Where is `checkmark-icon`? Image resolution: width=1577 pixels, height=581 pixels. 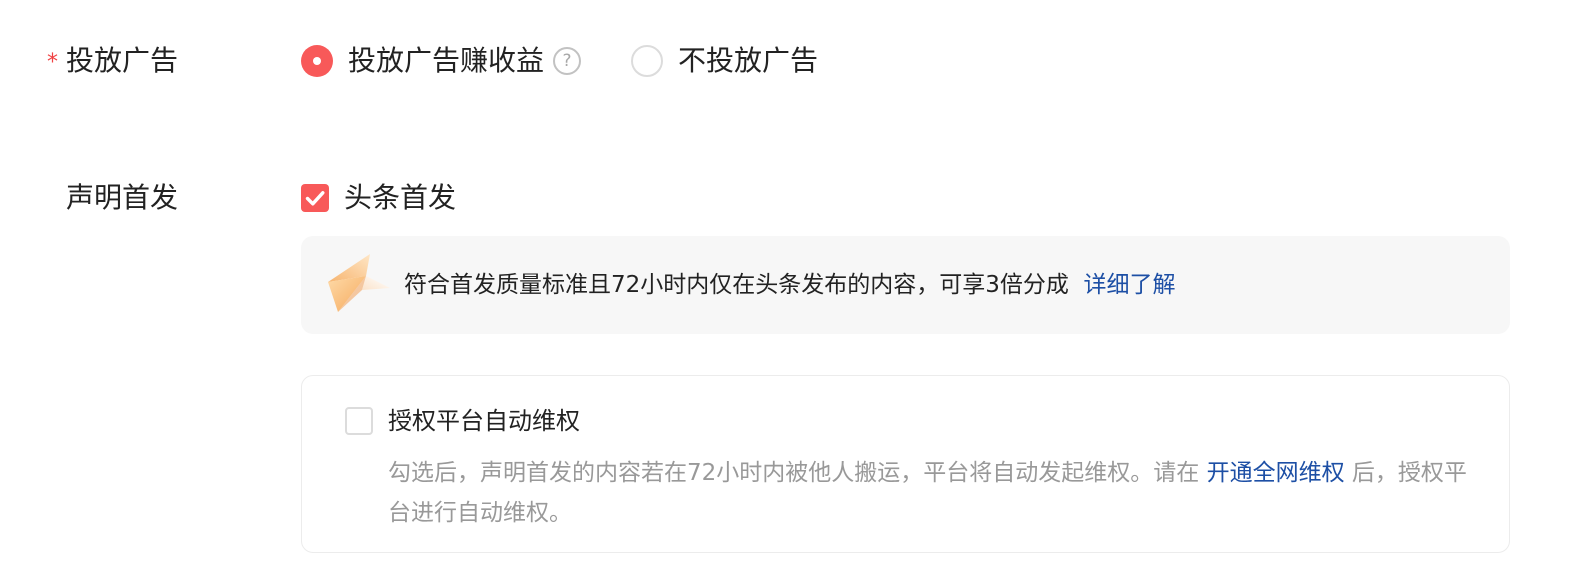
checkmark-icon is located at coordinates (315, 198).